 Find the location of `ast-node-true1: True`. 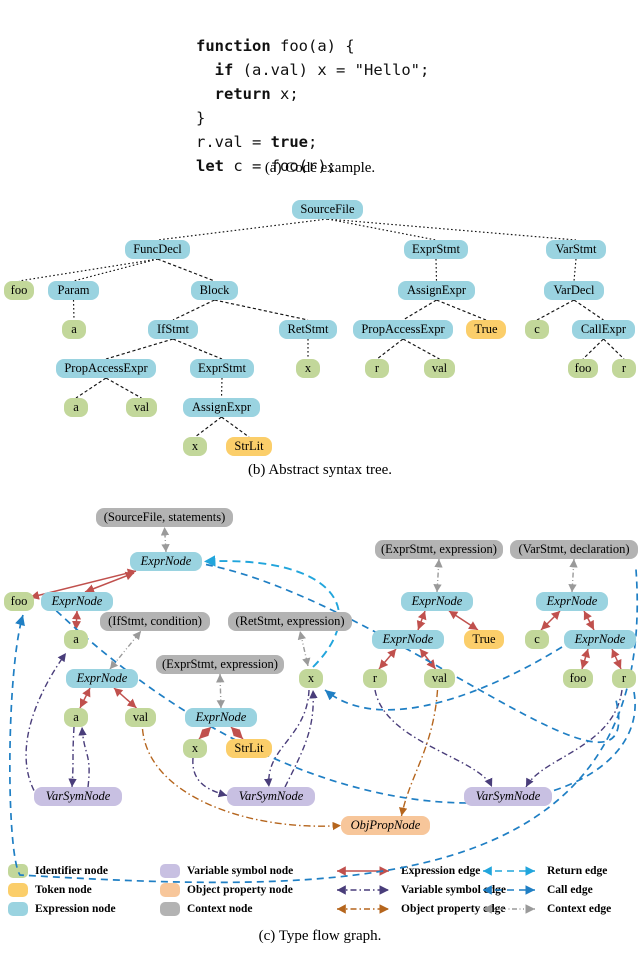

ast-node-true1: True is located at coordinates (486, 329).